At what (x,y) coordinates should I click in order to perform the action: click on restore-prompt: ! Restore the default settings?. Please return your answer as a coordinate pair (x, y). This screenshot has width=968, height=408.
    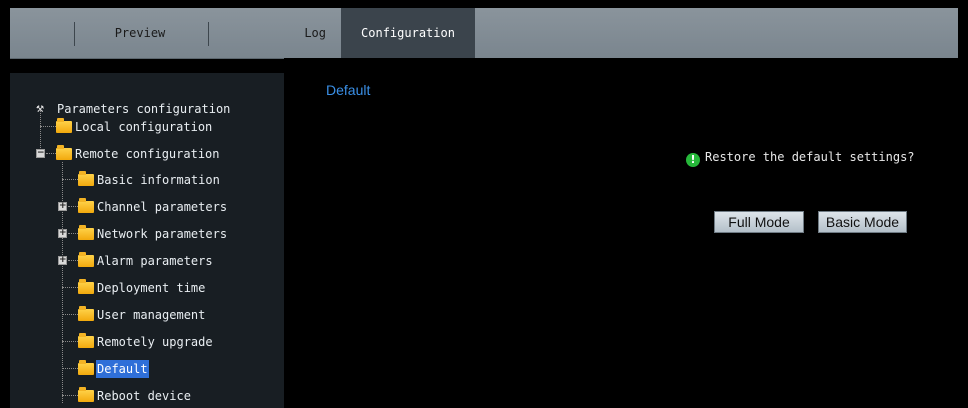
    Looking at the image, I should click on (800, 157).